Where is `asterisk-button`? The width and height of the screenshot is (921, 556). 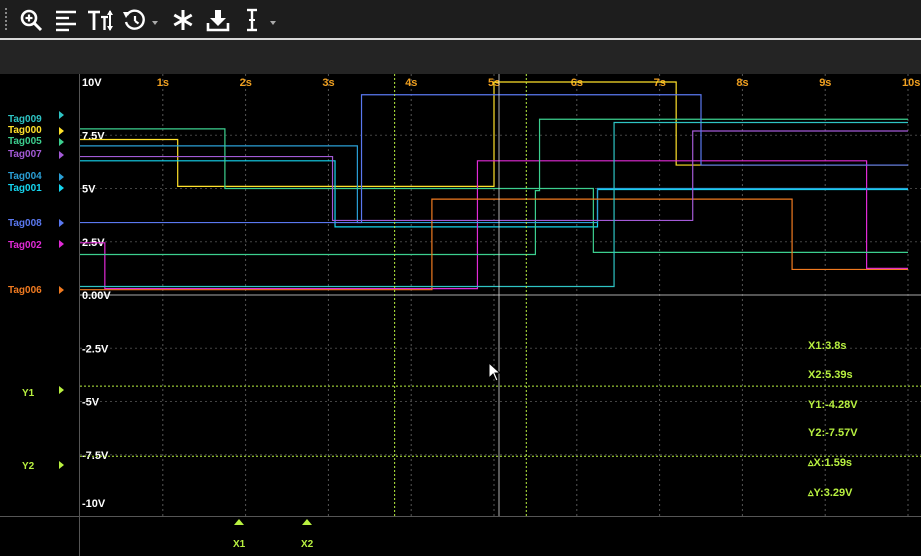 asterisk-button is located at coordinates (183, 20).